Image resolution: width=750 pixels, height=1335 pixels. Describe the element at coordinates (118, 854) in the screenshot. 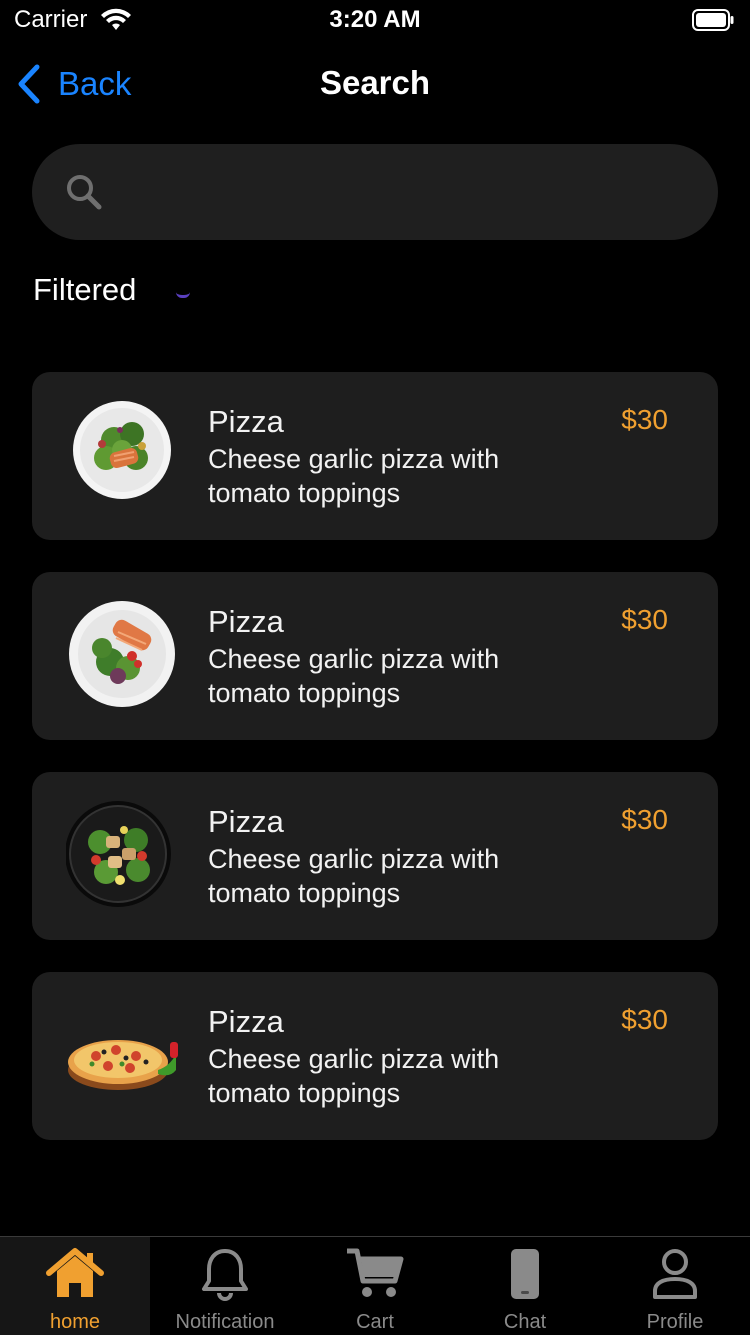

I see `chicken-salad-bowl-image` at that location.